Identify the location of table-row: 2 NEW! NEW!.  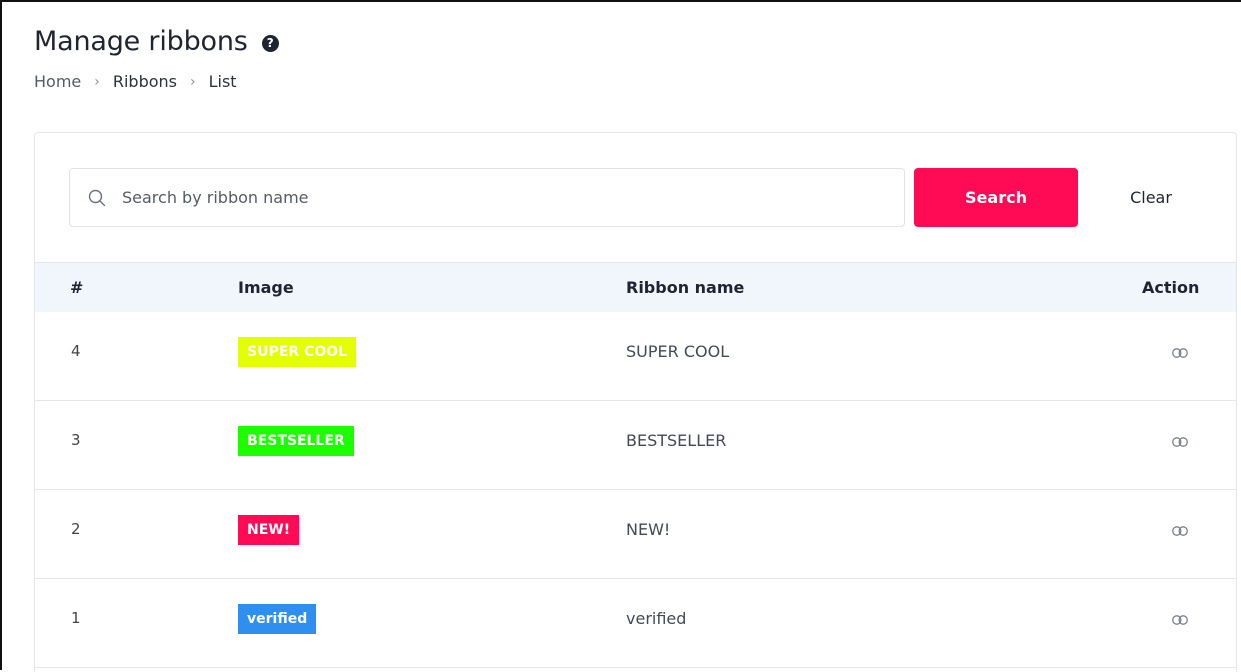
(635, 534).